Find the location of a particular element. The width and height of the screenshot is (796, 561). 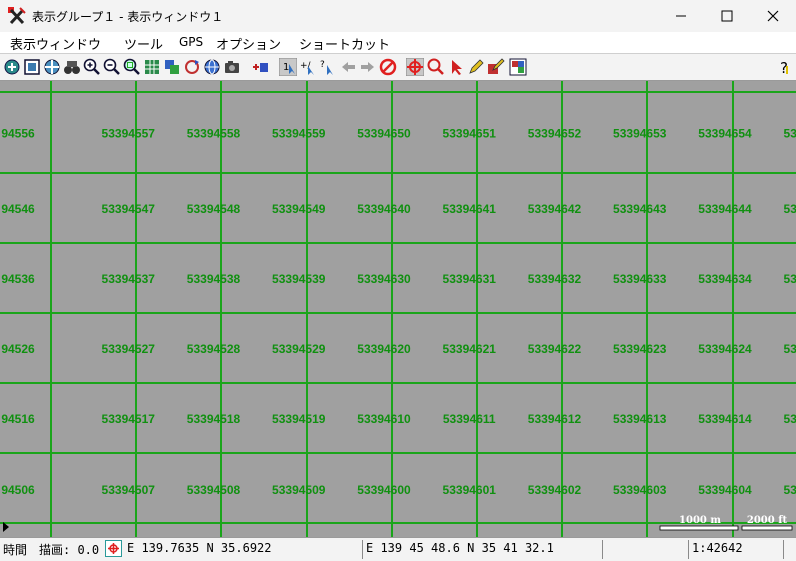

grid-icon is located at coordinates (152, 67).